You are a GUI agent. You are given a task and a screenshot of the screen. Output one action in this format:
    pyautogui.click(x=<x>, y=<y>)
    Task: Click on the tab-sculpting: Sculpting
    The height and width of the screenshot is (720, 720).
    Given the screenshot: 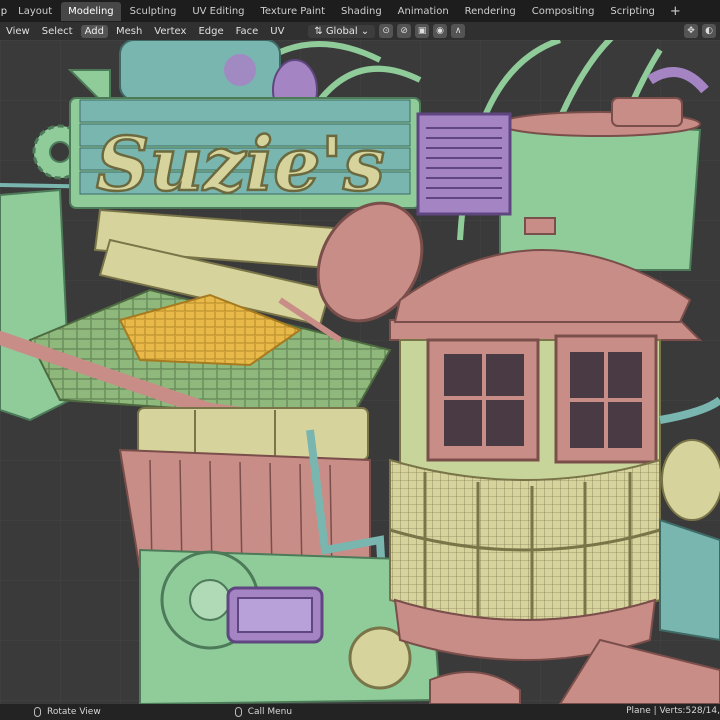 What is the action you would take?
    pyautogui.click(x=153, y=11)
    